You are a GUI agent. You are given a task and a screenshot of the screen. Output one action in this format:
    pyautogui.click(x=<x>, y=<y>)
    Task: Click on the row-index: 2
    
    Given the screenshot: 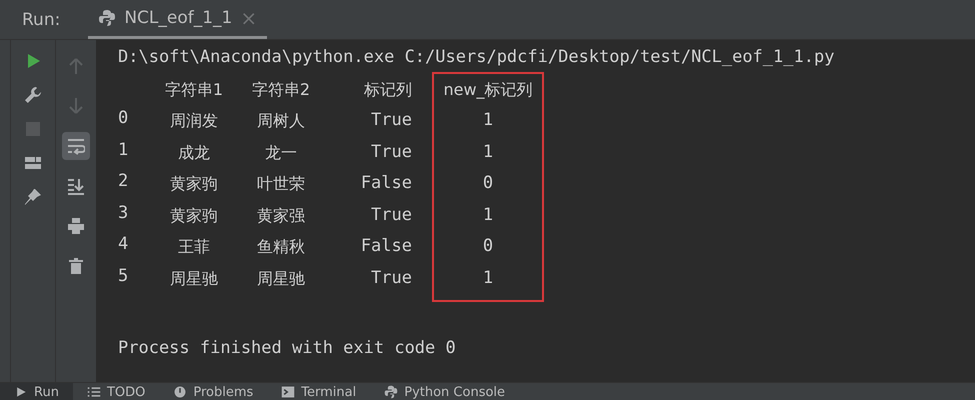 What is the action you would take?
    pyautogui.click(x=124, y=181)
    